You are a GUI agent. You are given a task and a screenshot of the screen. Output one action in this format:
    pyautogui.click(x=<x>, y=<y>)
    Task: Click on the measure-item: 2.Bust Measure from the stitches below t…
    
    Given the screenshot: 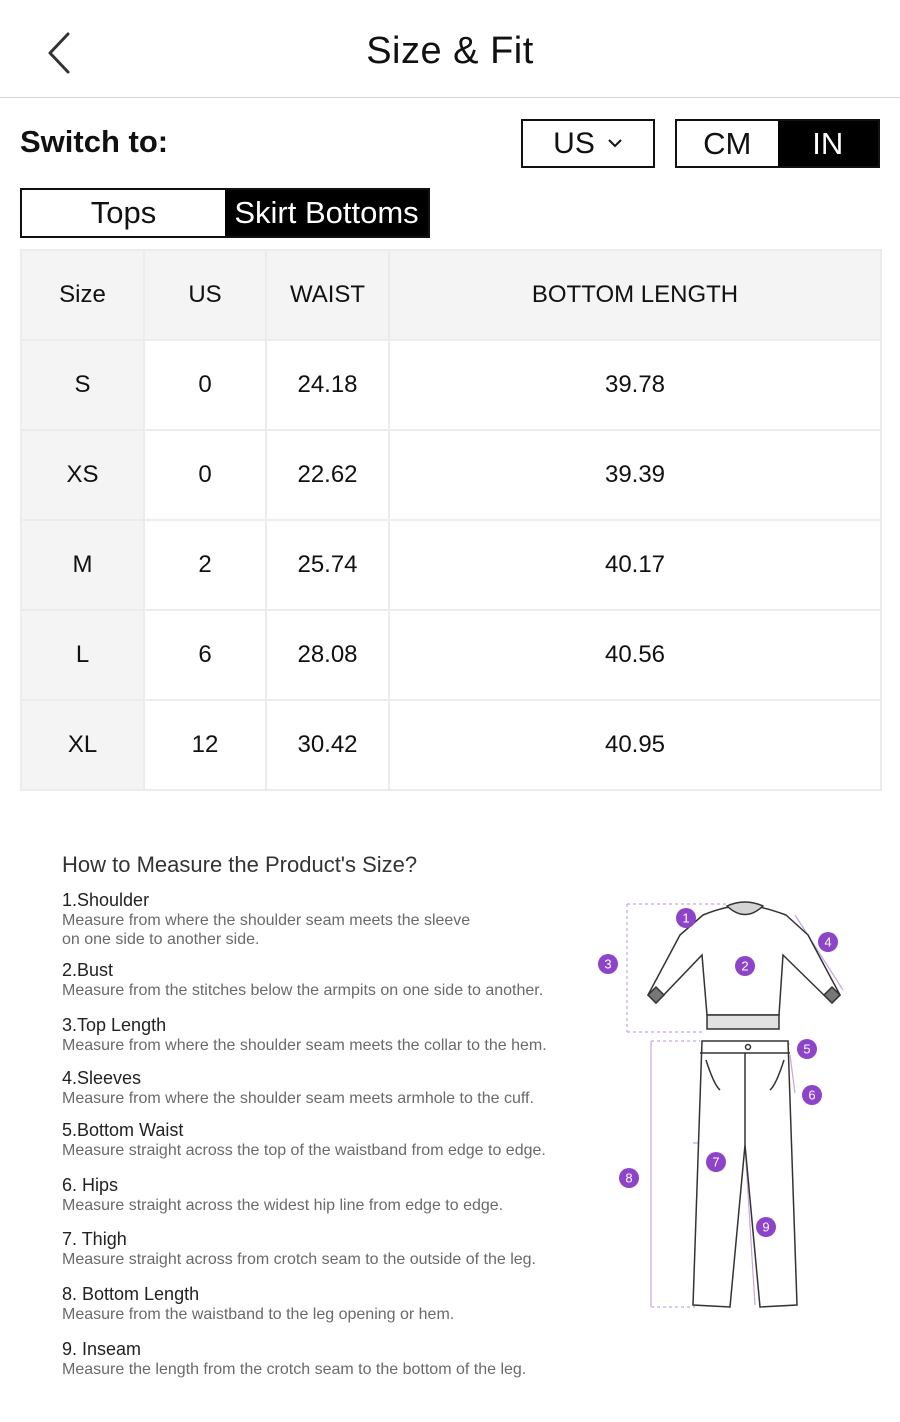 What is the action you would take?
    pyautogui.click(x=332, y=980)
    